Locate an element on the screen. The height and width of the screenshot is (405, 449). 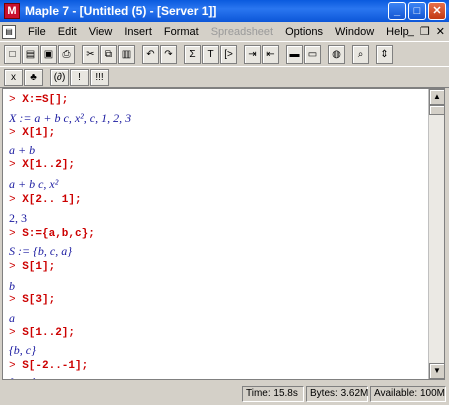
open-icon: ▤ is located at coordinates (30, 54).